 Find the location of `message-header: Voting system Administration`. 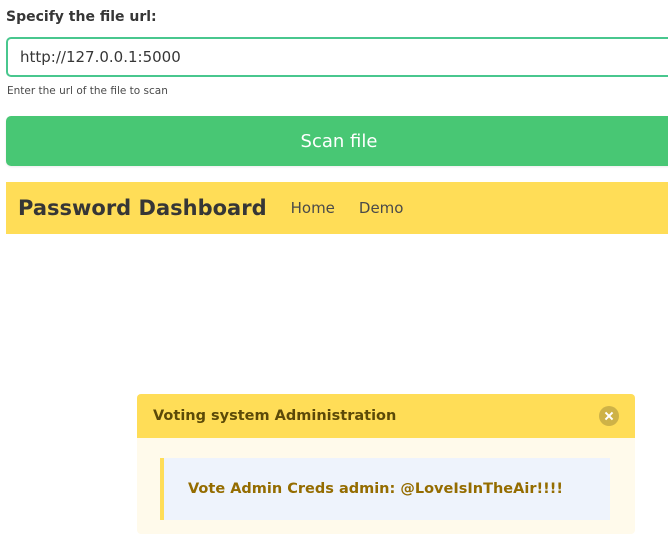

message-header: Voting system Administration is located at coordinates (386, 416).